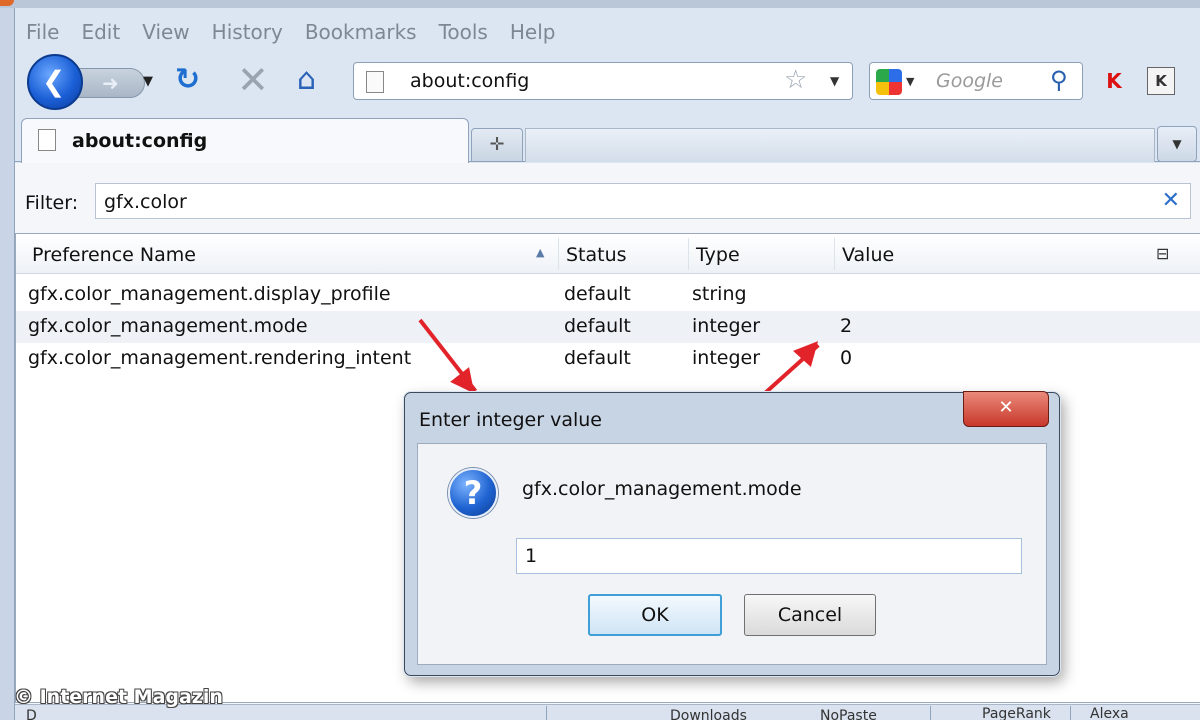 This screenshot has width=1200, height=720. Describe the element at coordinates (1059, 80) in the screenshot. I see `search-icon: ⚲` at that location.